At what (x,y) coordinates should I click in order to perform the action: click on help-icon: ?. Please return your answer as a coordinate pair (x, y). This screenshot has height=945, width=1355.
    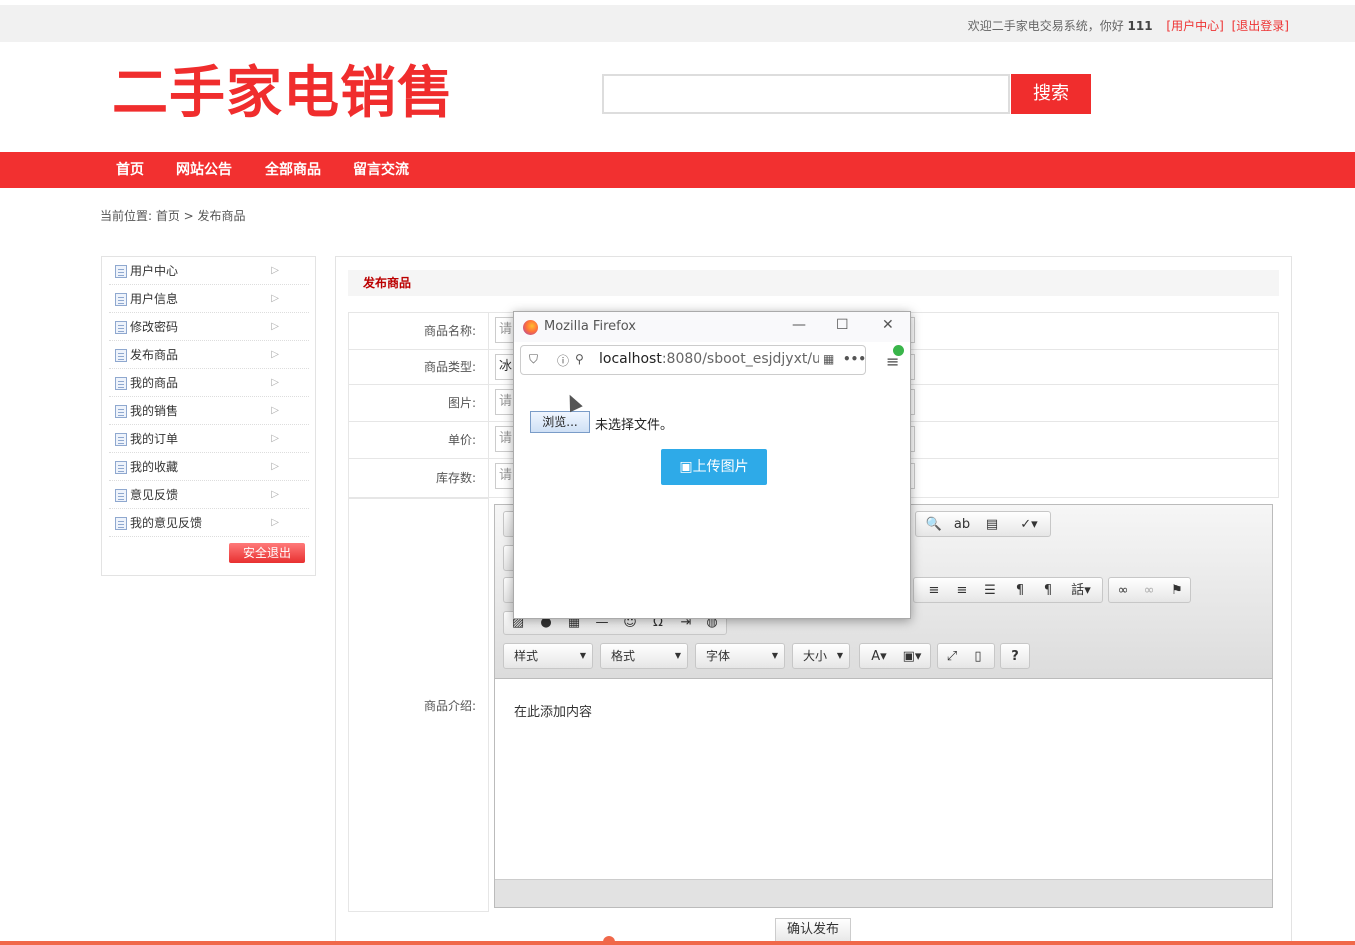
    Looking at the image, I should click on (1015, 657).